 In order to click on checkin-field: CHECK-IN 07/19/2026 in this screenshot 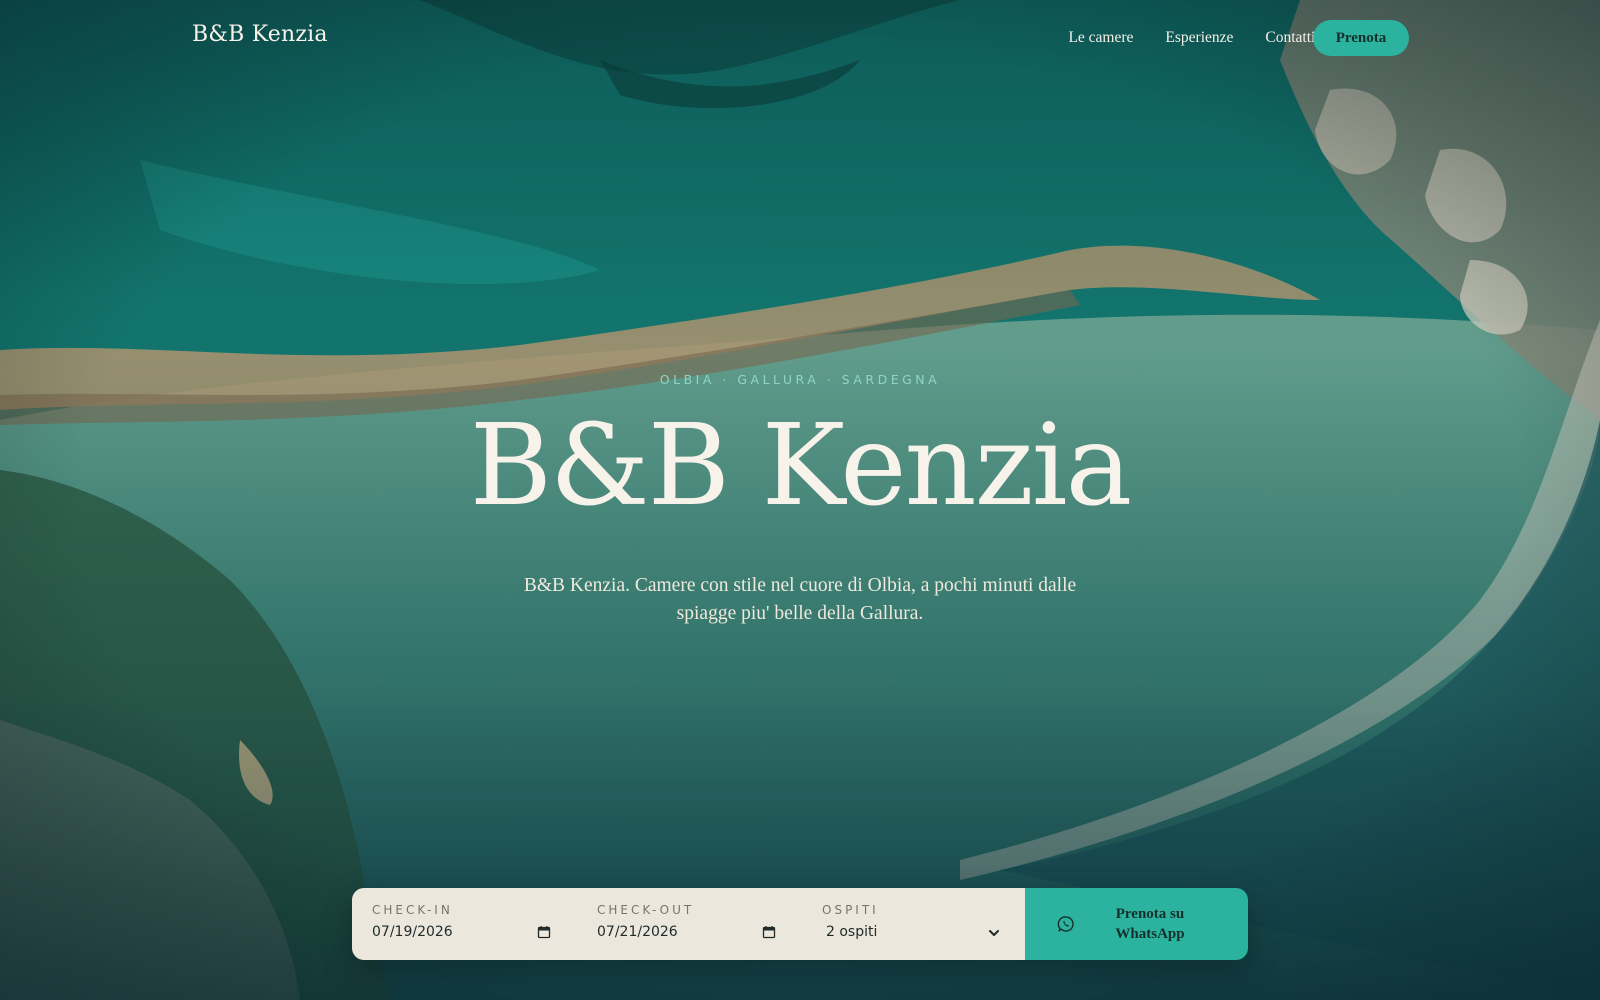, I will do `click(484, 924)`.